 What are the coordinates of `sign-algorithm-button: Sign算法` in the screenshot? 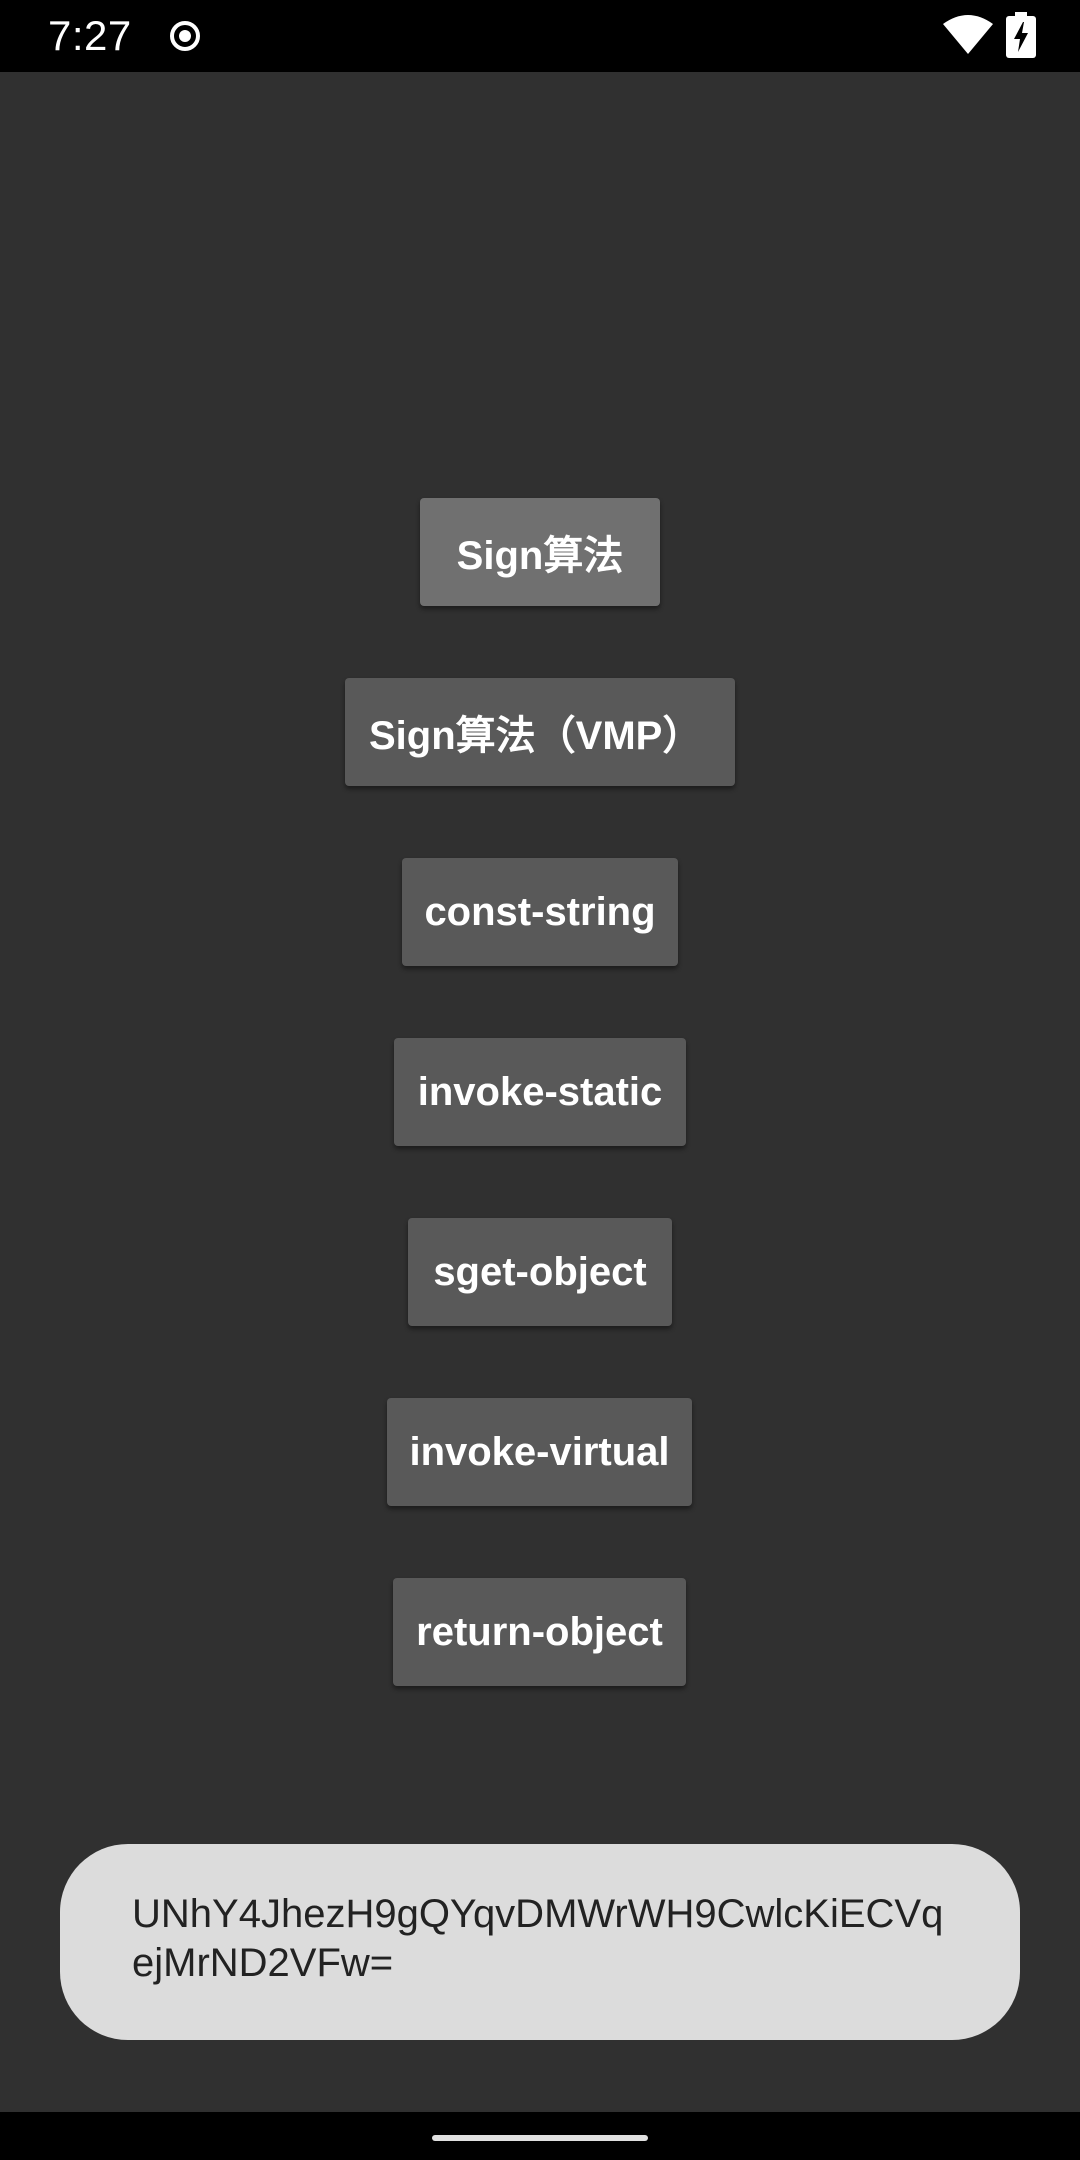 It's located at (540, 552).